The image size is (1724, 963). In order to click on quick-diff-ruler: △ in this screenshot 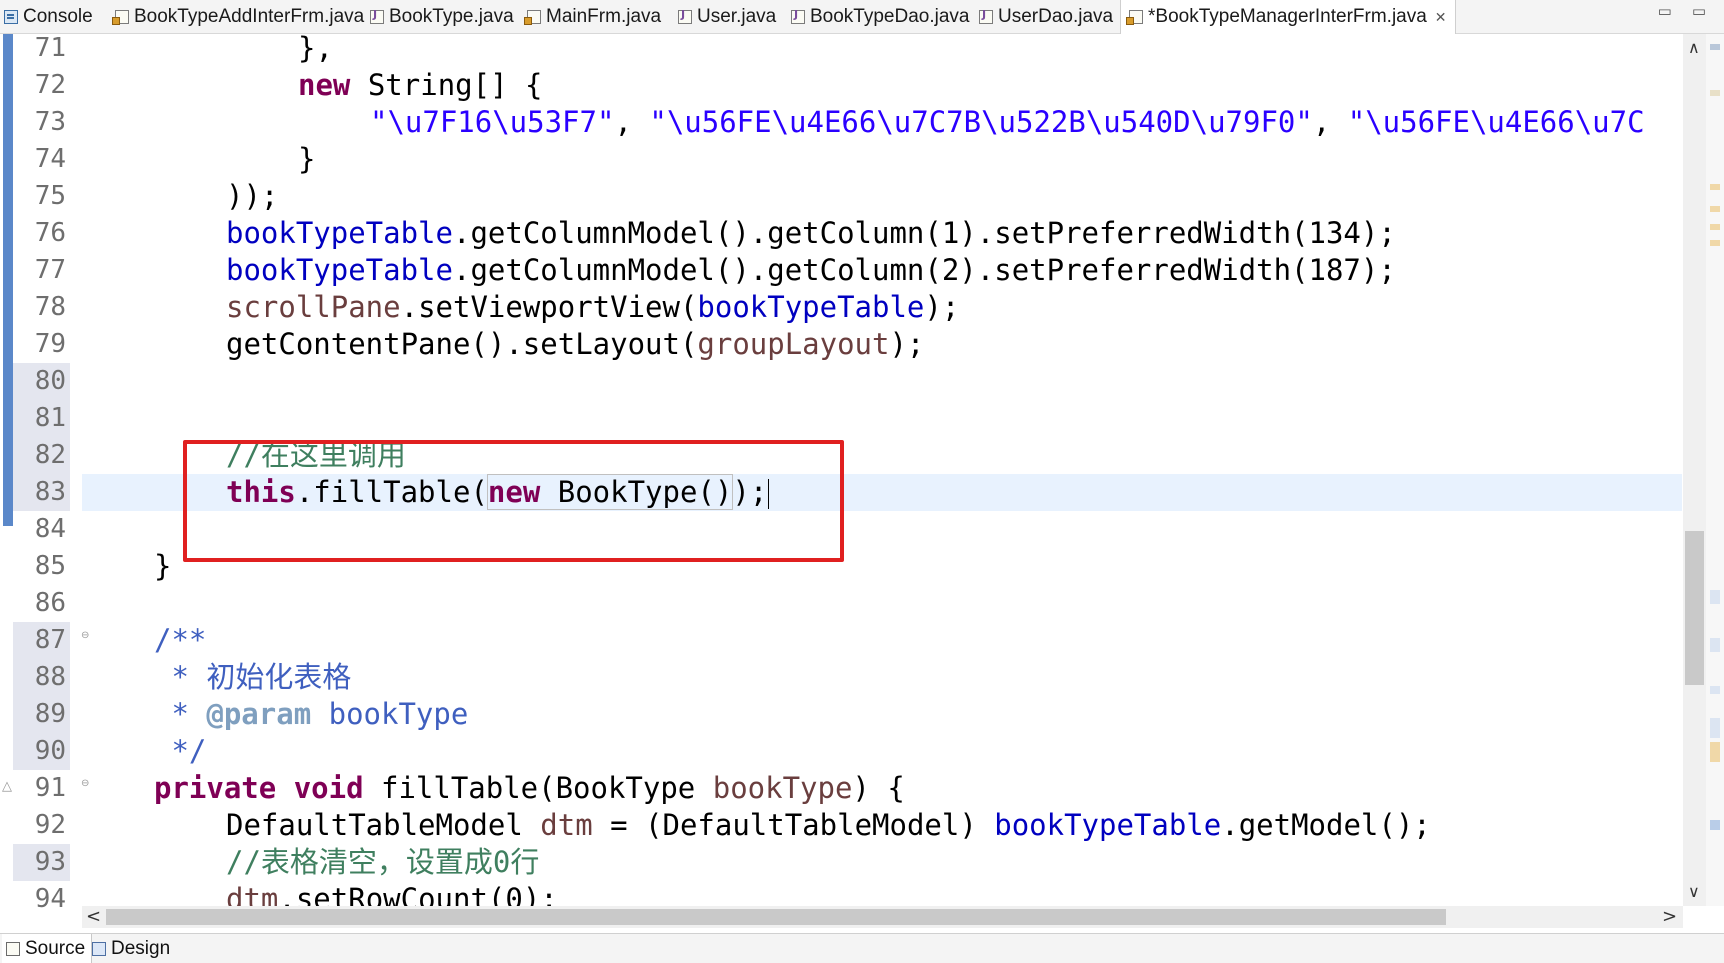, I will do `click(6, 470)`.